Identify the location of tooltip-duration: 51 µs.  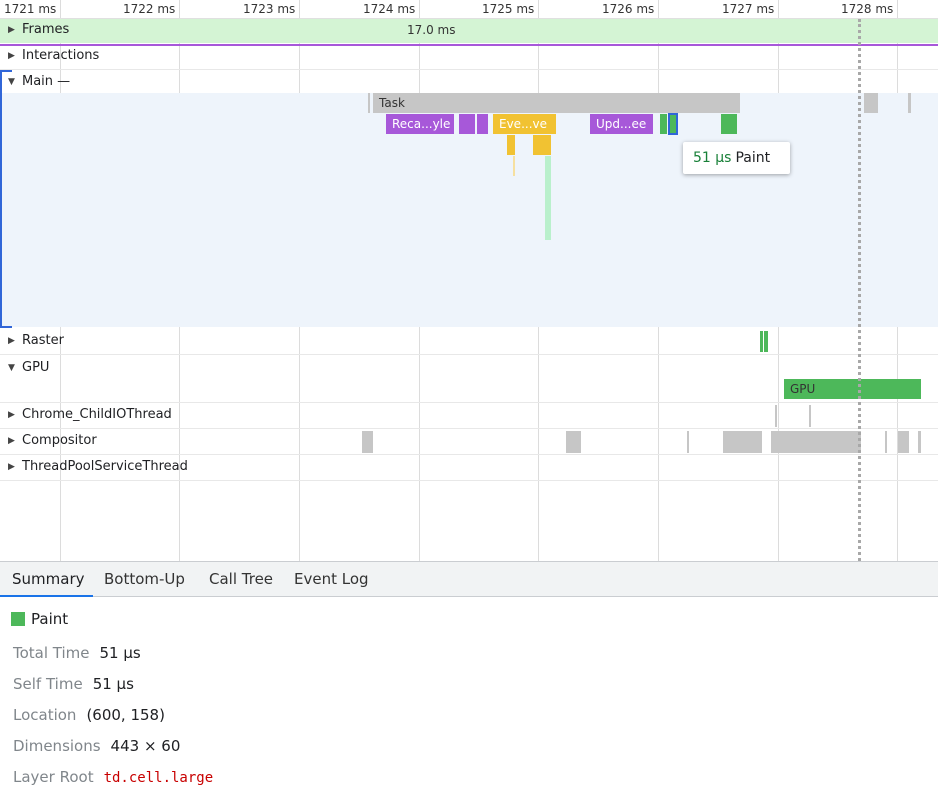
(712, 158).